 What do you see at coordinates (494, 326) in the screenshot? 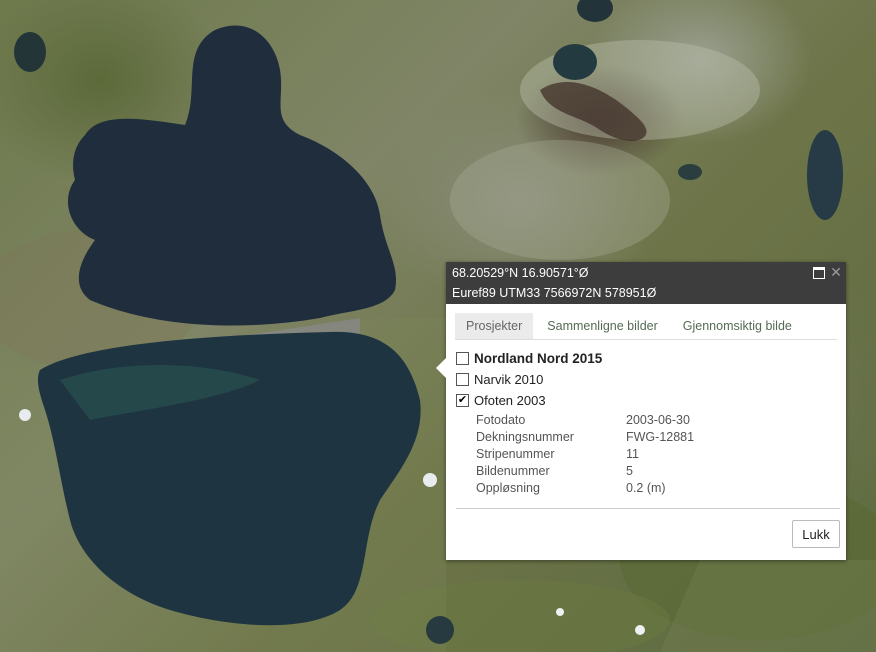
I see `tab-prosjekter: Prosjekter` at bounding box center [494, 326].